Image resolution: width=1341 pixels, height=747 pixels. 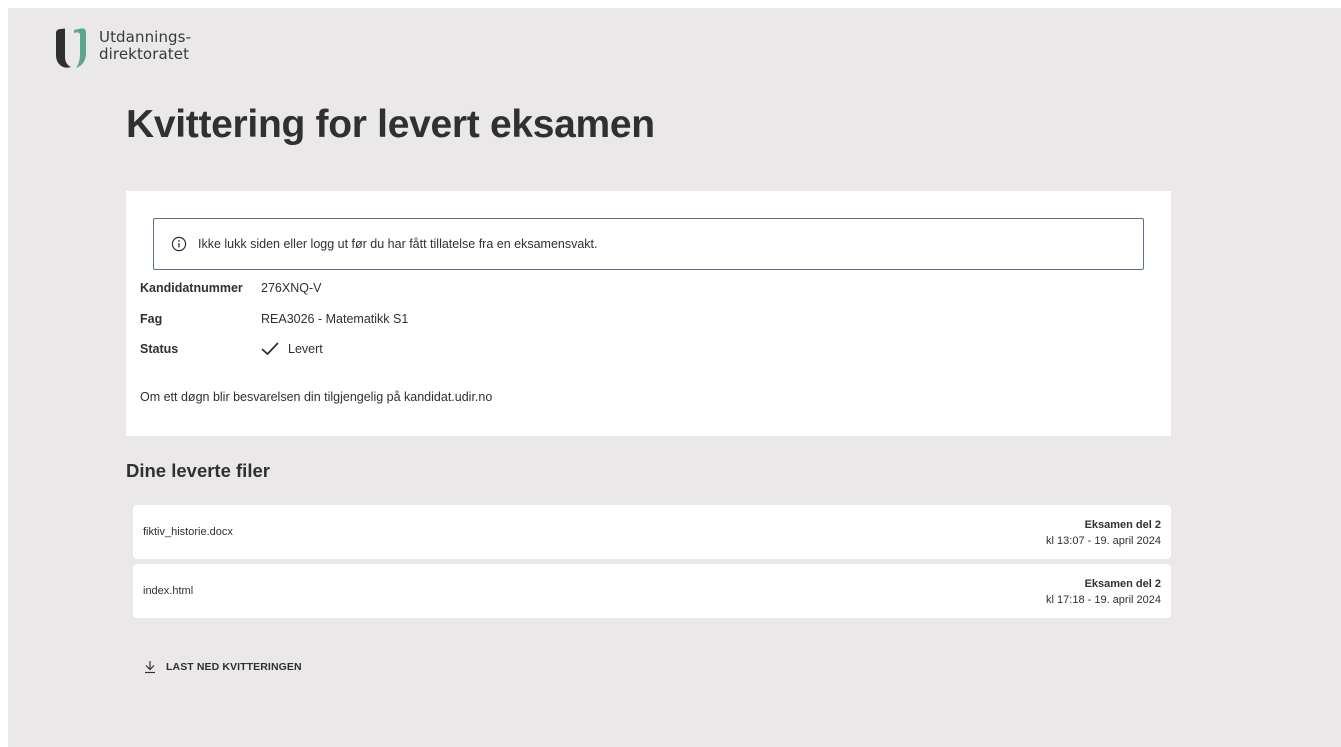 I want to click on logo-text-line1: Utdannings-, so click(x=145, y=37).